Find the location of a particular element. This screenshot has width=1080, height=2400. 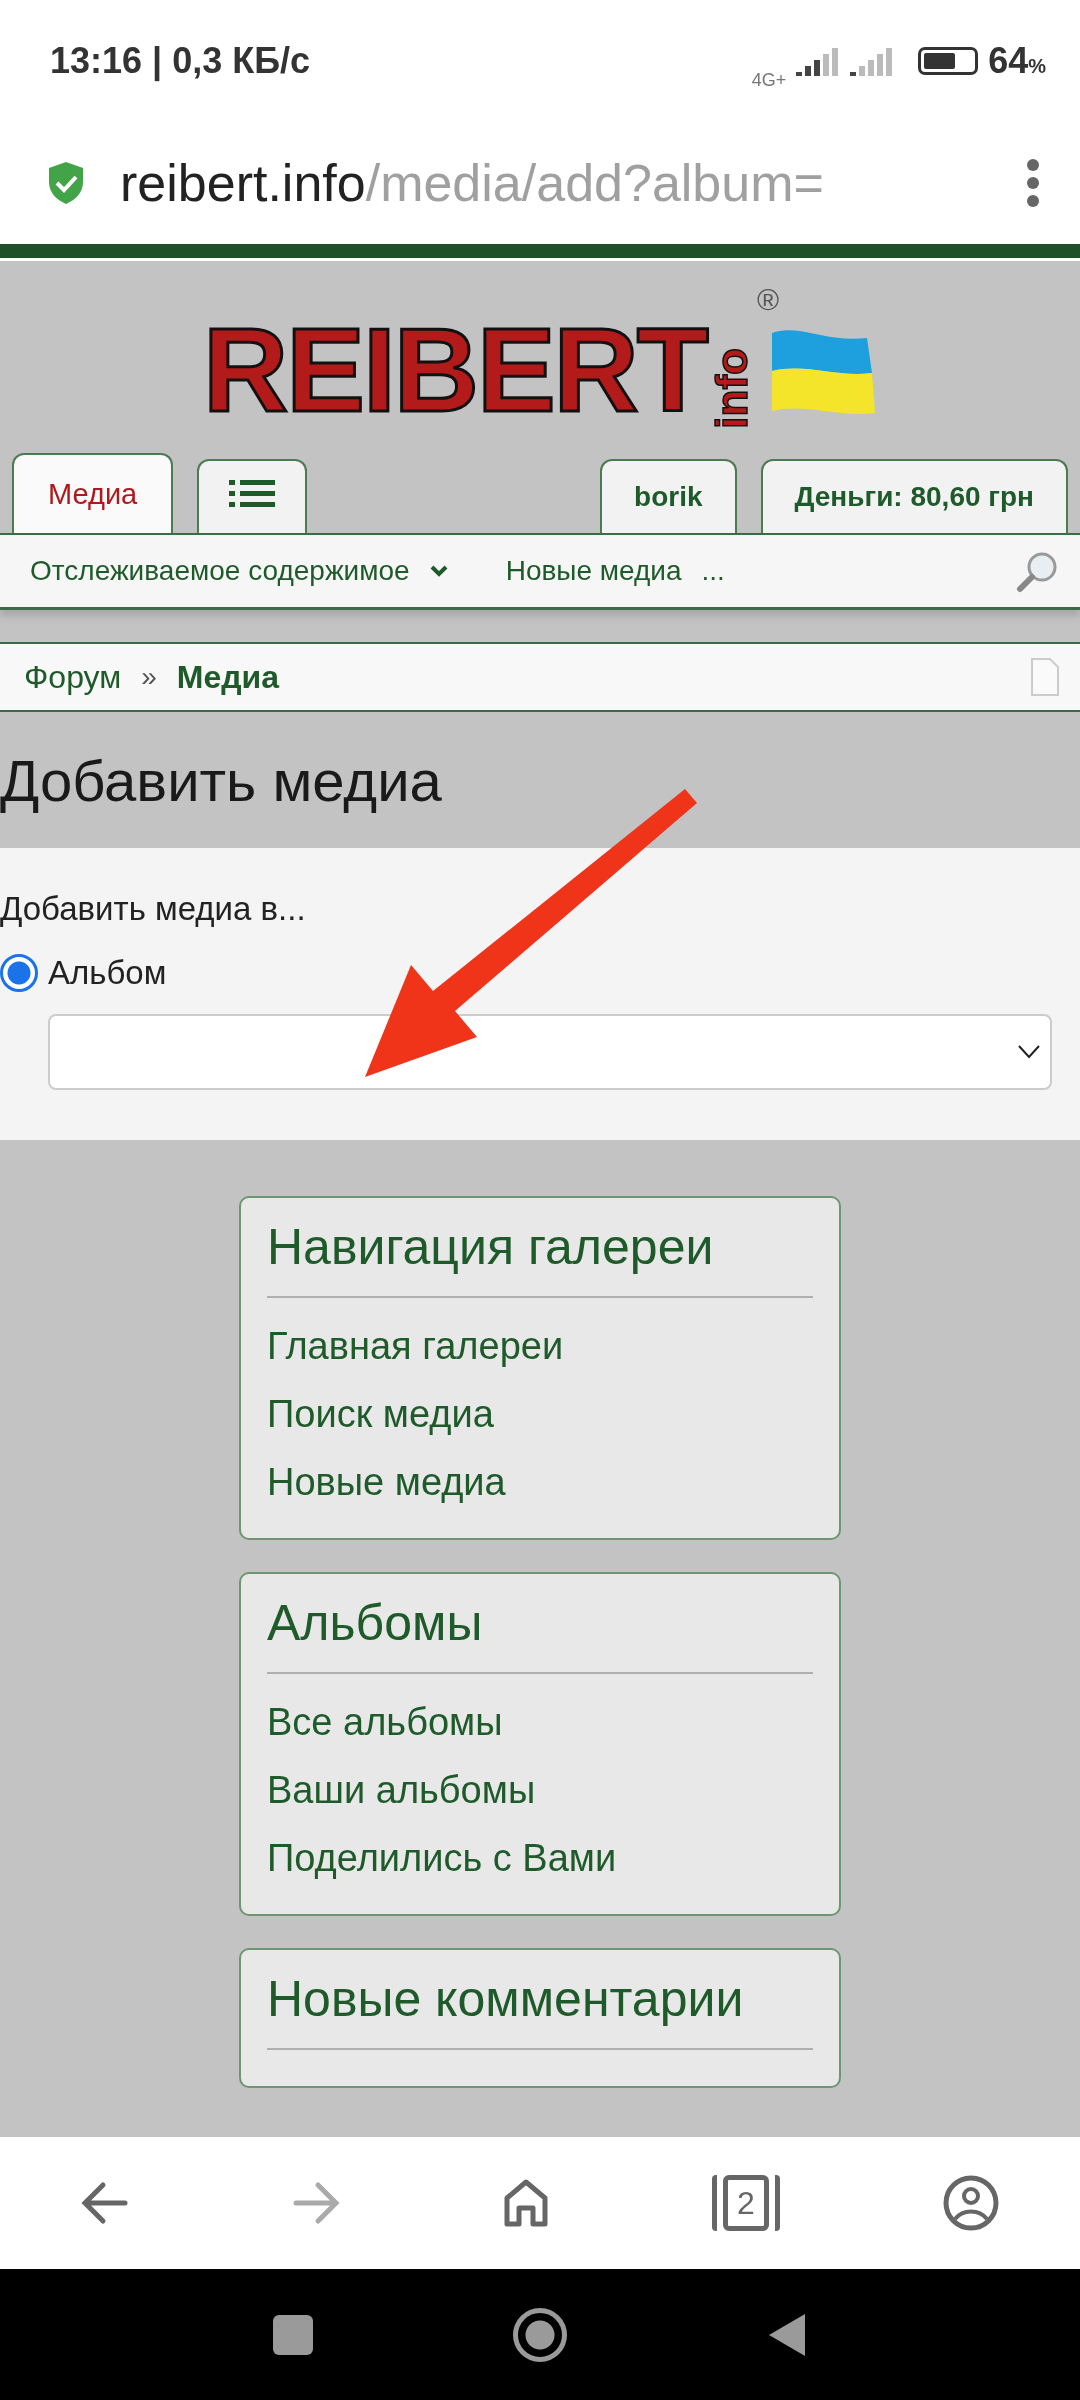

status-time: 13:16 | 0,3 КБ/с is located at coordinates (180, 61).